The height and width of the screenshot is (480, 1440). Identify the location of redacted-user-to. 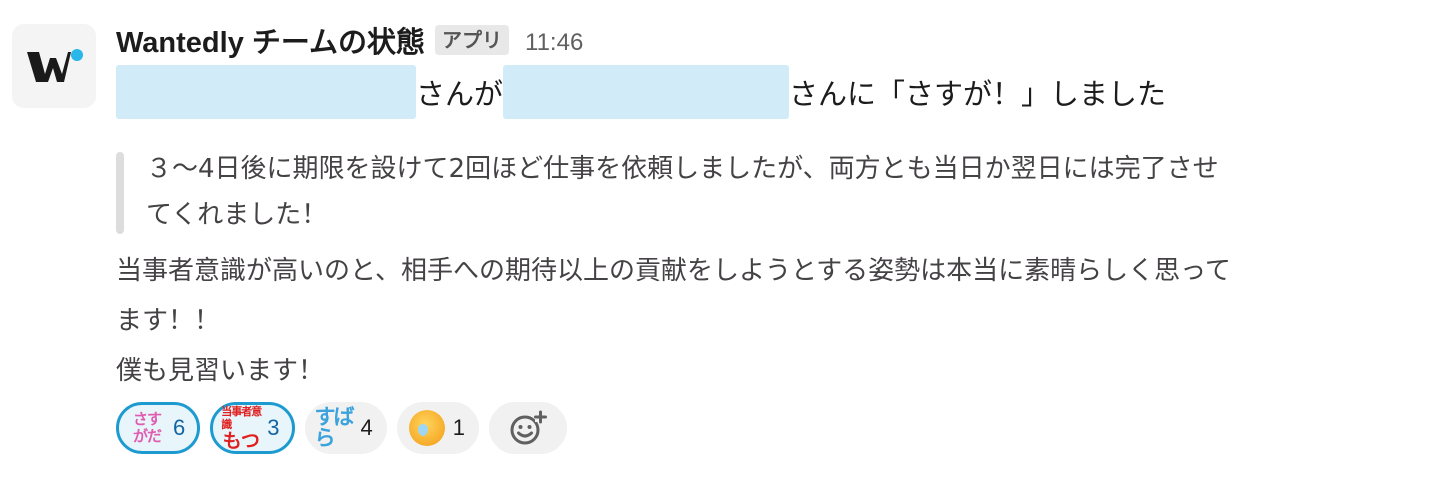
(646, 92).